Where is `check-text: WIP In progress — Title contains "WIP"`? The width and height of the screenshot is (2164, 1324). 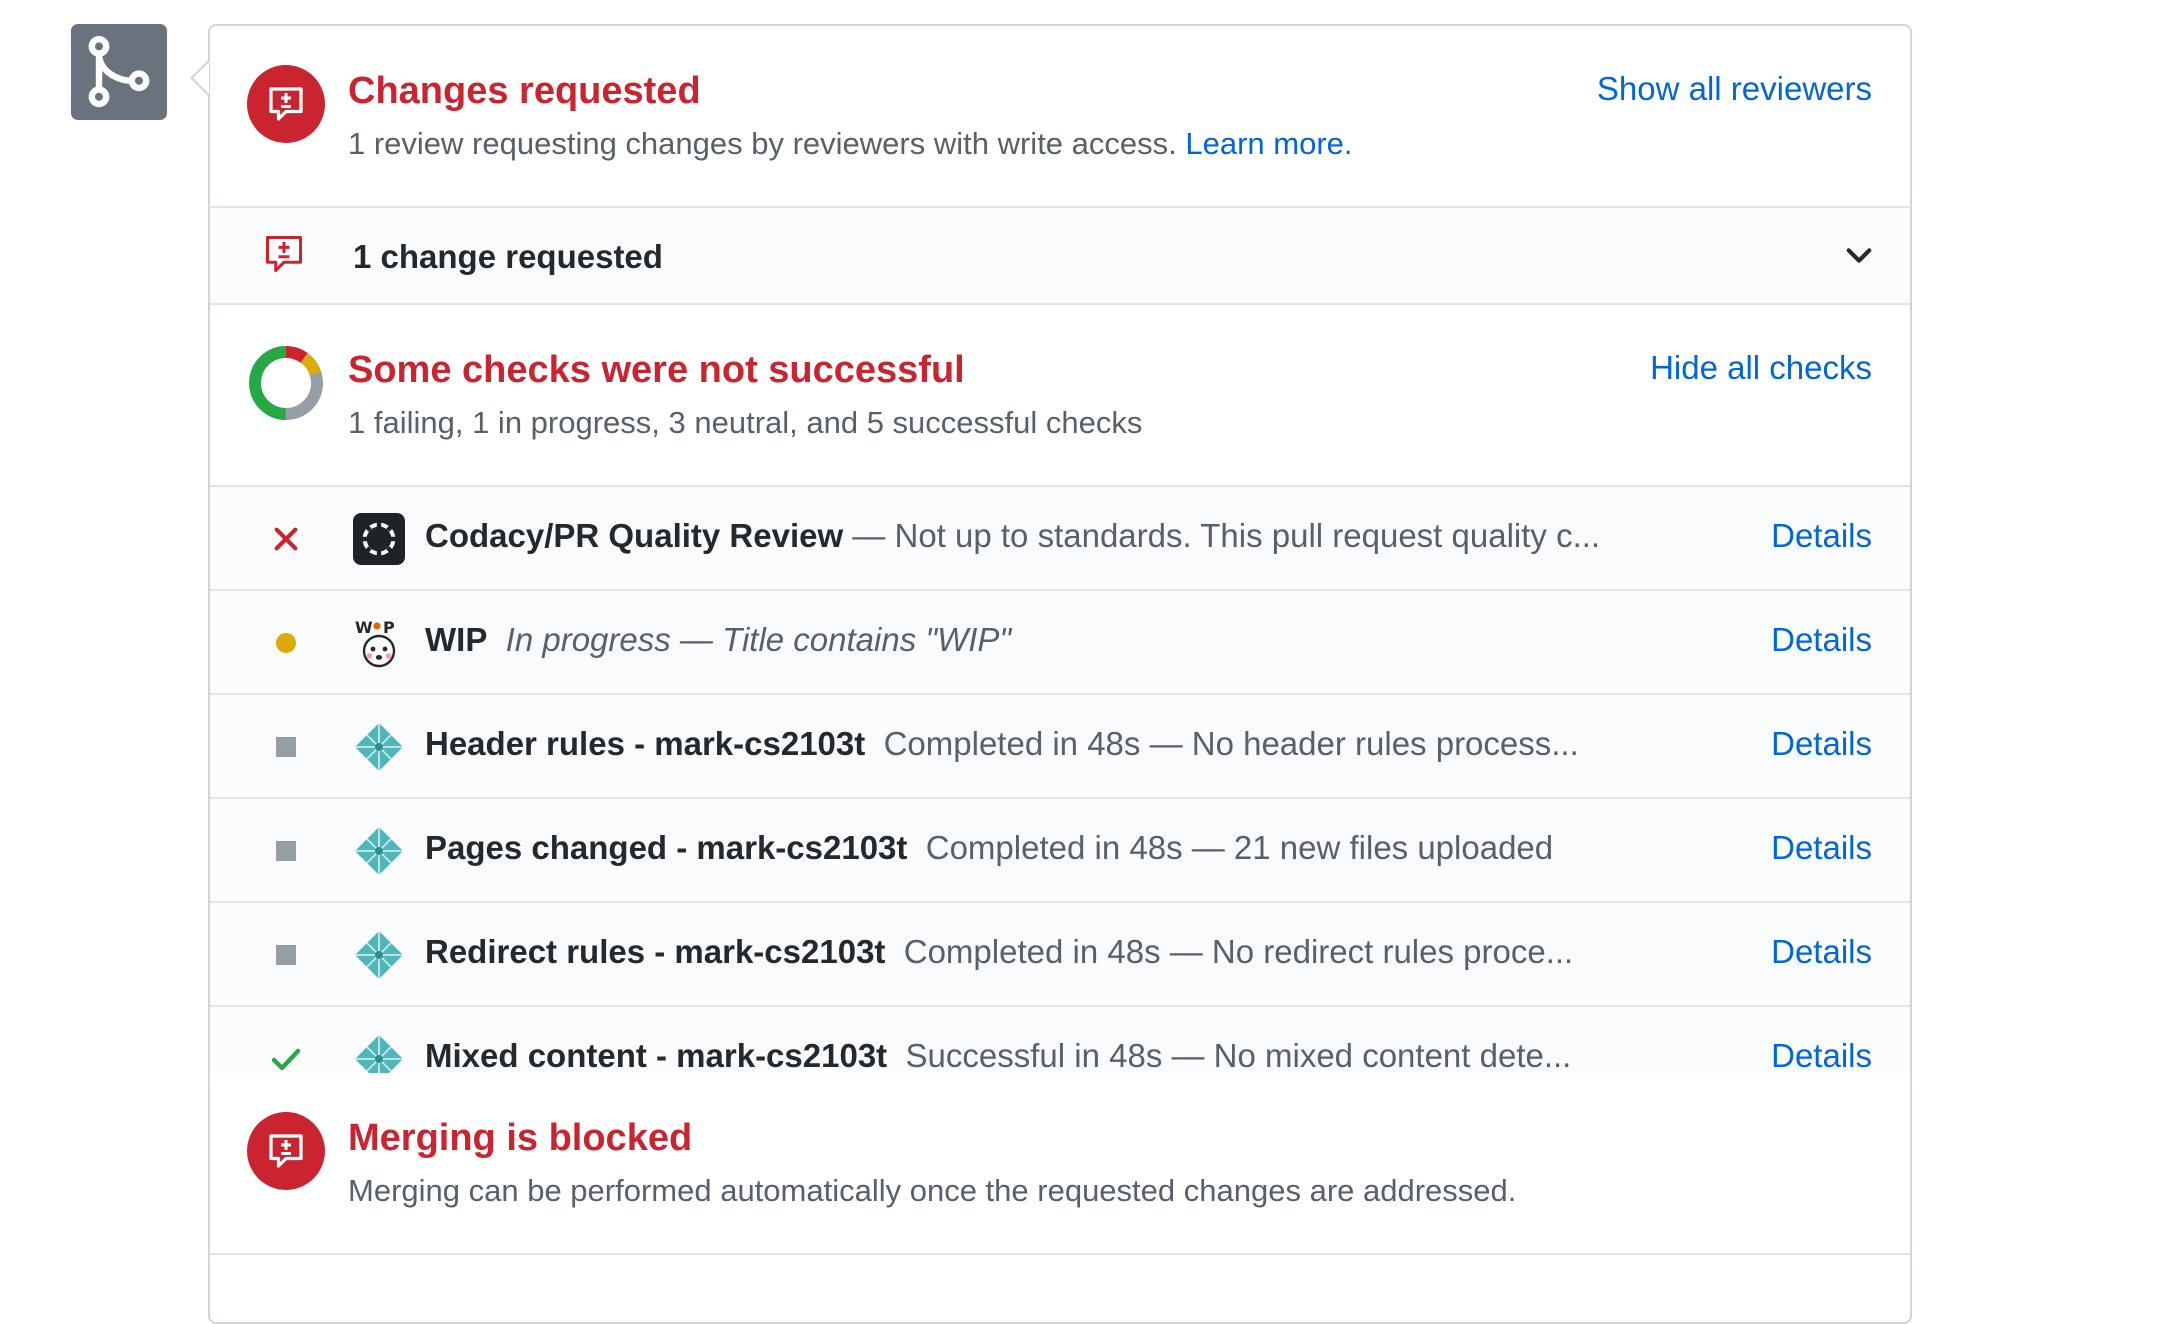
check-text: WIP In progress — Title contains "WIP" is located at coordinates (1095, 640).